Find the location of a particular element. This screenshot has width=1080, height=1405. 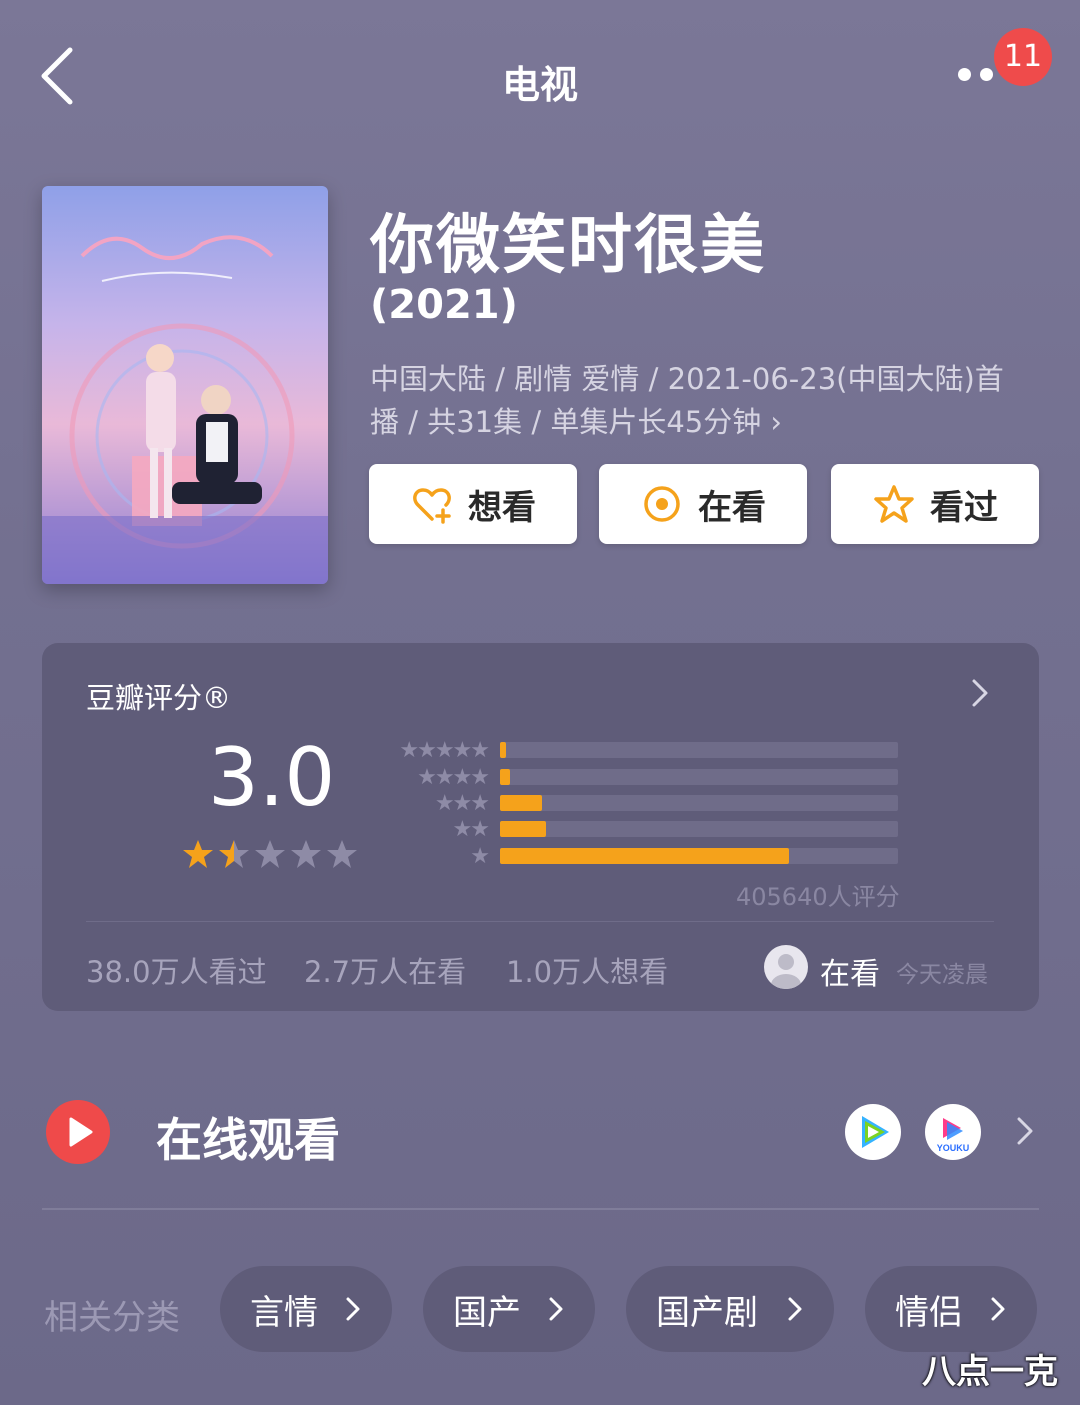

online-watch-title: 在线观看 is located at coordinates (248, 1137).